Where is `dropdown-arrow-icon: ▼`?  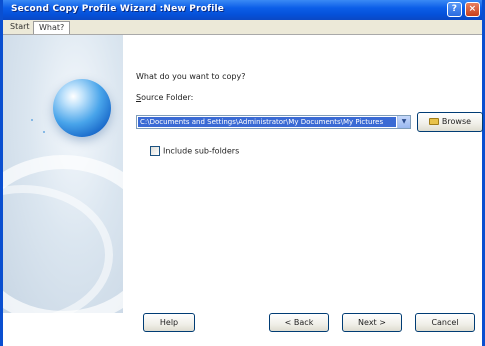
dropdown-arrow-icon: ▼ is located at coordinates (403, 122).